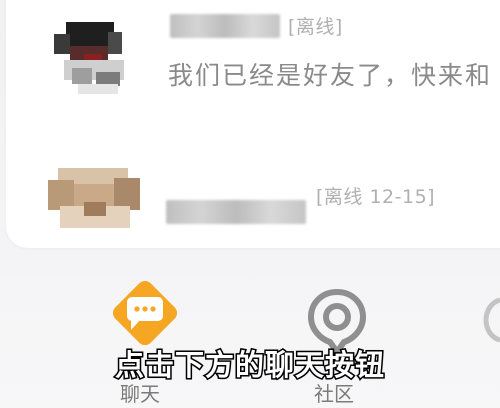 Image resolution: width=500 pixels, height=408 pixels. What do you see at coordinates (330, 75) in the screenshot?
I see `message-preview: 我们已经是好友了，快来和` at bounding box center [330, 75].